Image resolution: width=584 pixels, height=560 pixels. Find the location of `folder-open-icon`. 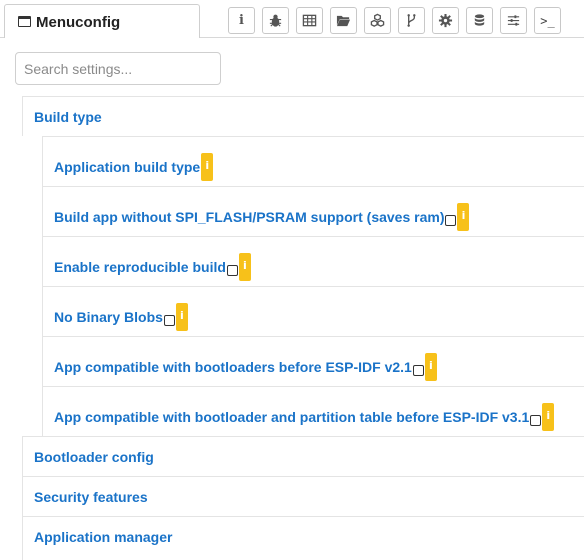

folder-open-icon is located at coordinates (343, 21).